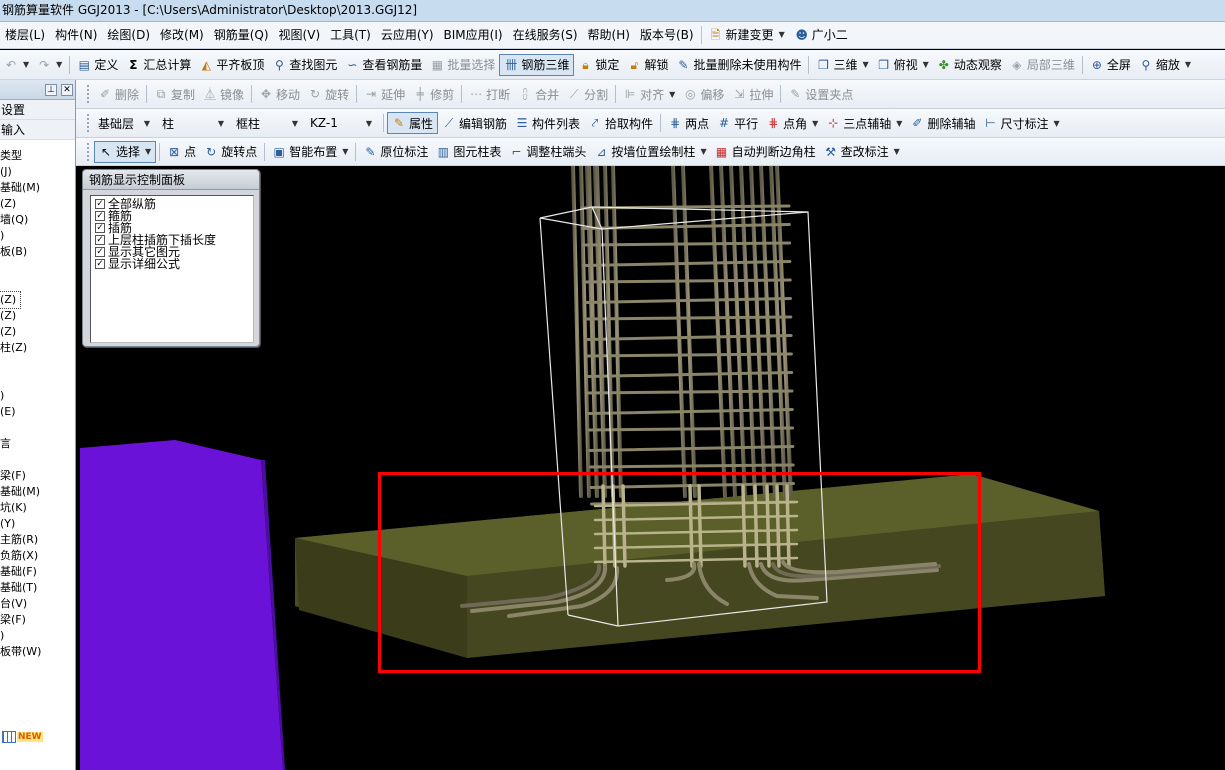  What do you see at coordinates (765, 152) in the screenshot?
I see `auto-corner-column-button: ▦ 自动判断边角柱` at bounding box center [765, 152].